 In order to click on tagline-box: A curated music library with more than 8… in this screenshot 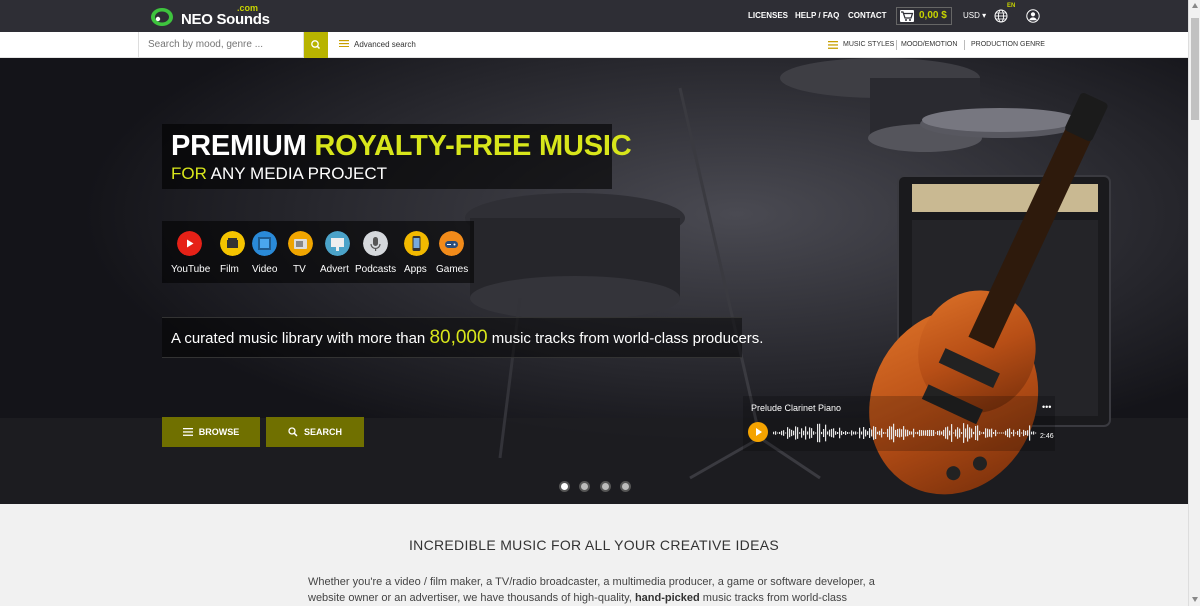, I will do `click(462, 337)`.